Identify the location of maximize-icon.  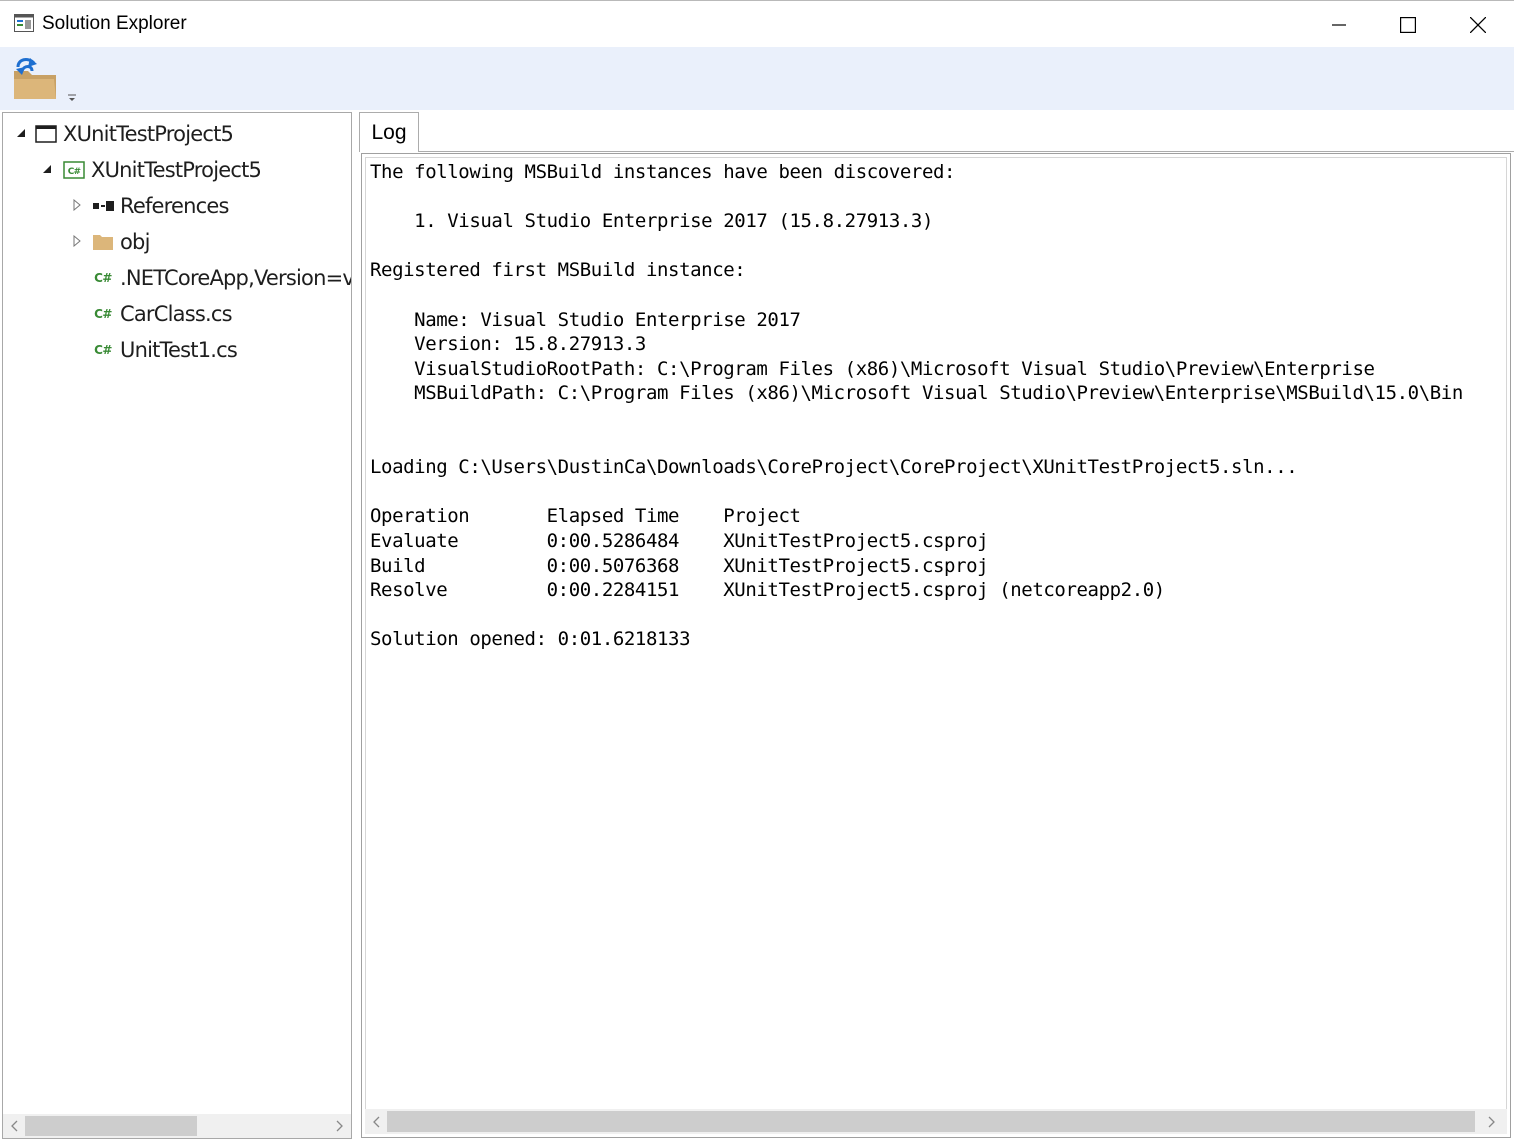
(1408, 24).